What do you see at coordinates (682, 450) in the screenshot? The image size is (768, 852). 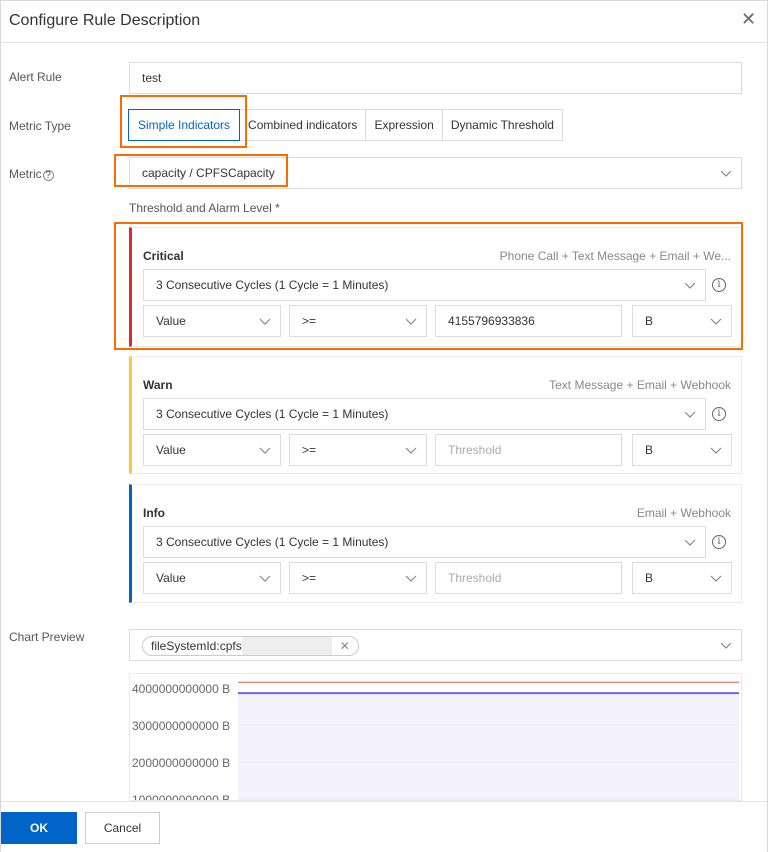 I see `unit-select-warn: B` at bounding box center [682, 450].